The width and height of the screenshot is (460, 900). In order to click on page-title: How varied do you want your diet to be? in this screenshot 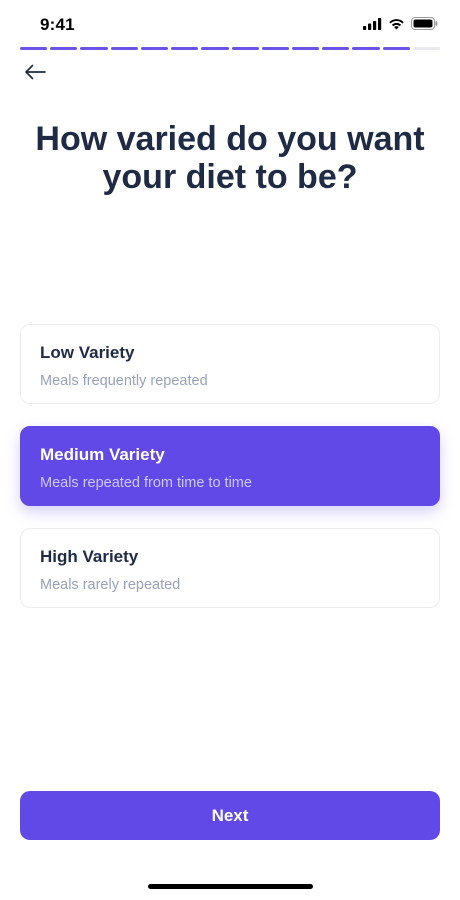, I will do `click(230, 158)`.